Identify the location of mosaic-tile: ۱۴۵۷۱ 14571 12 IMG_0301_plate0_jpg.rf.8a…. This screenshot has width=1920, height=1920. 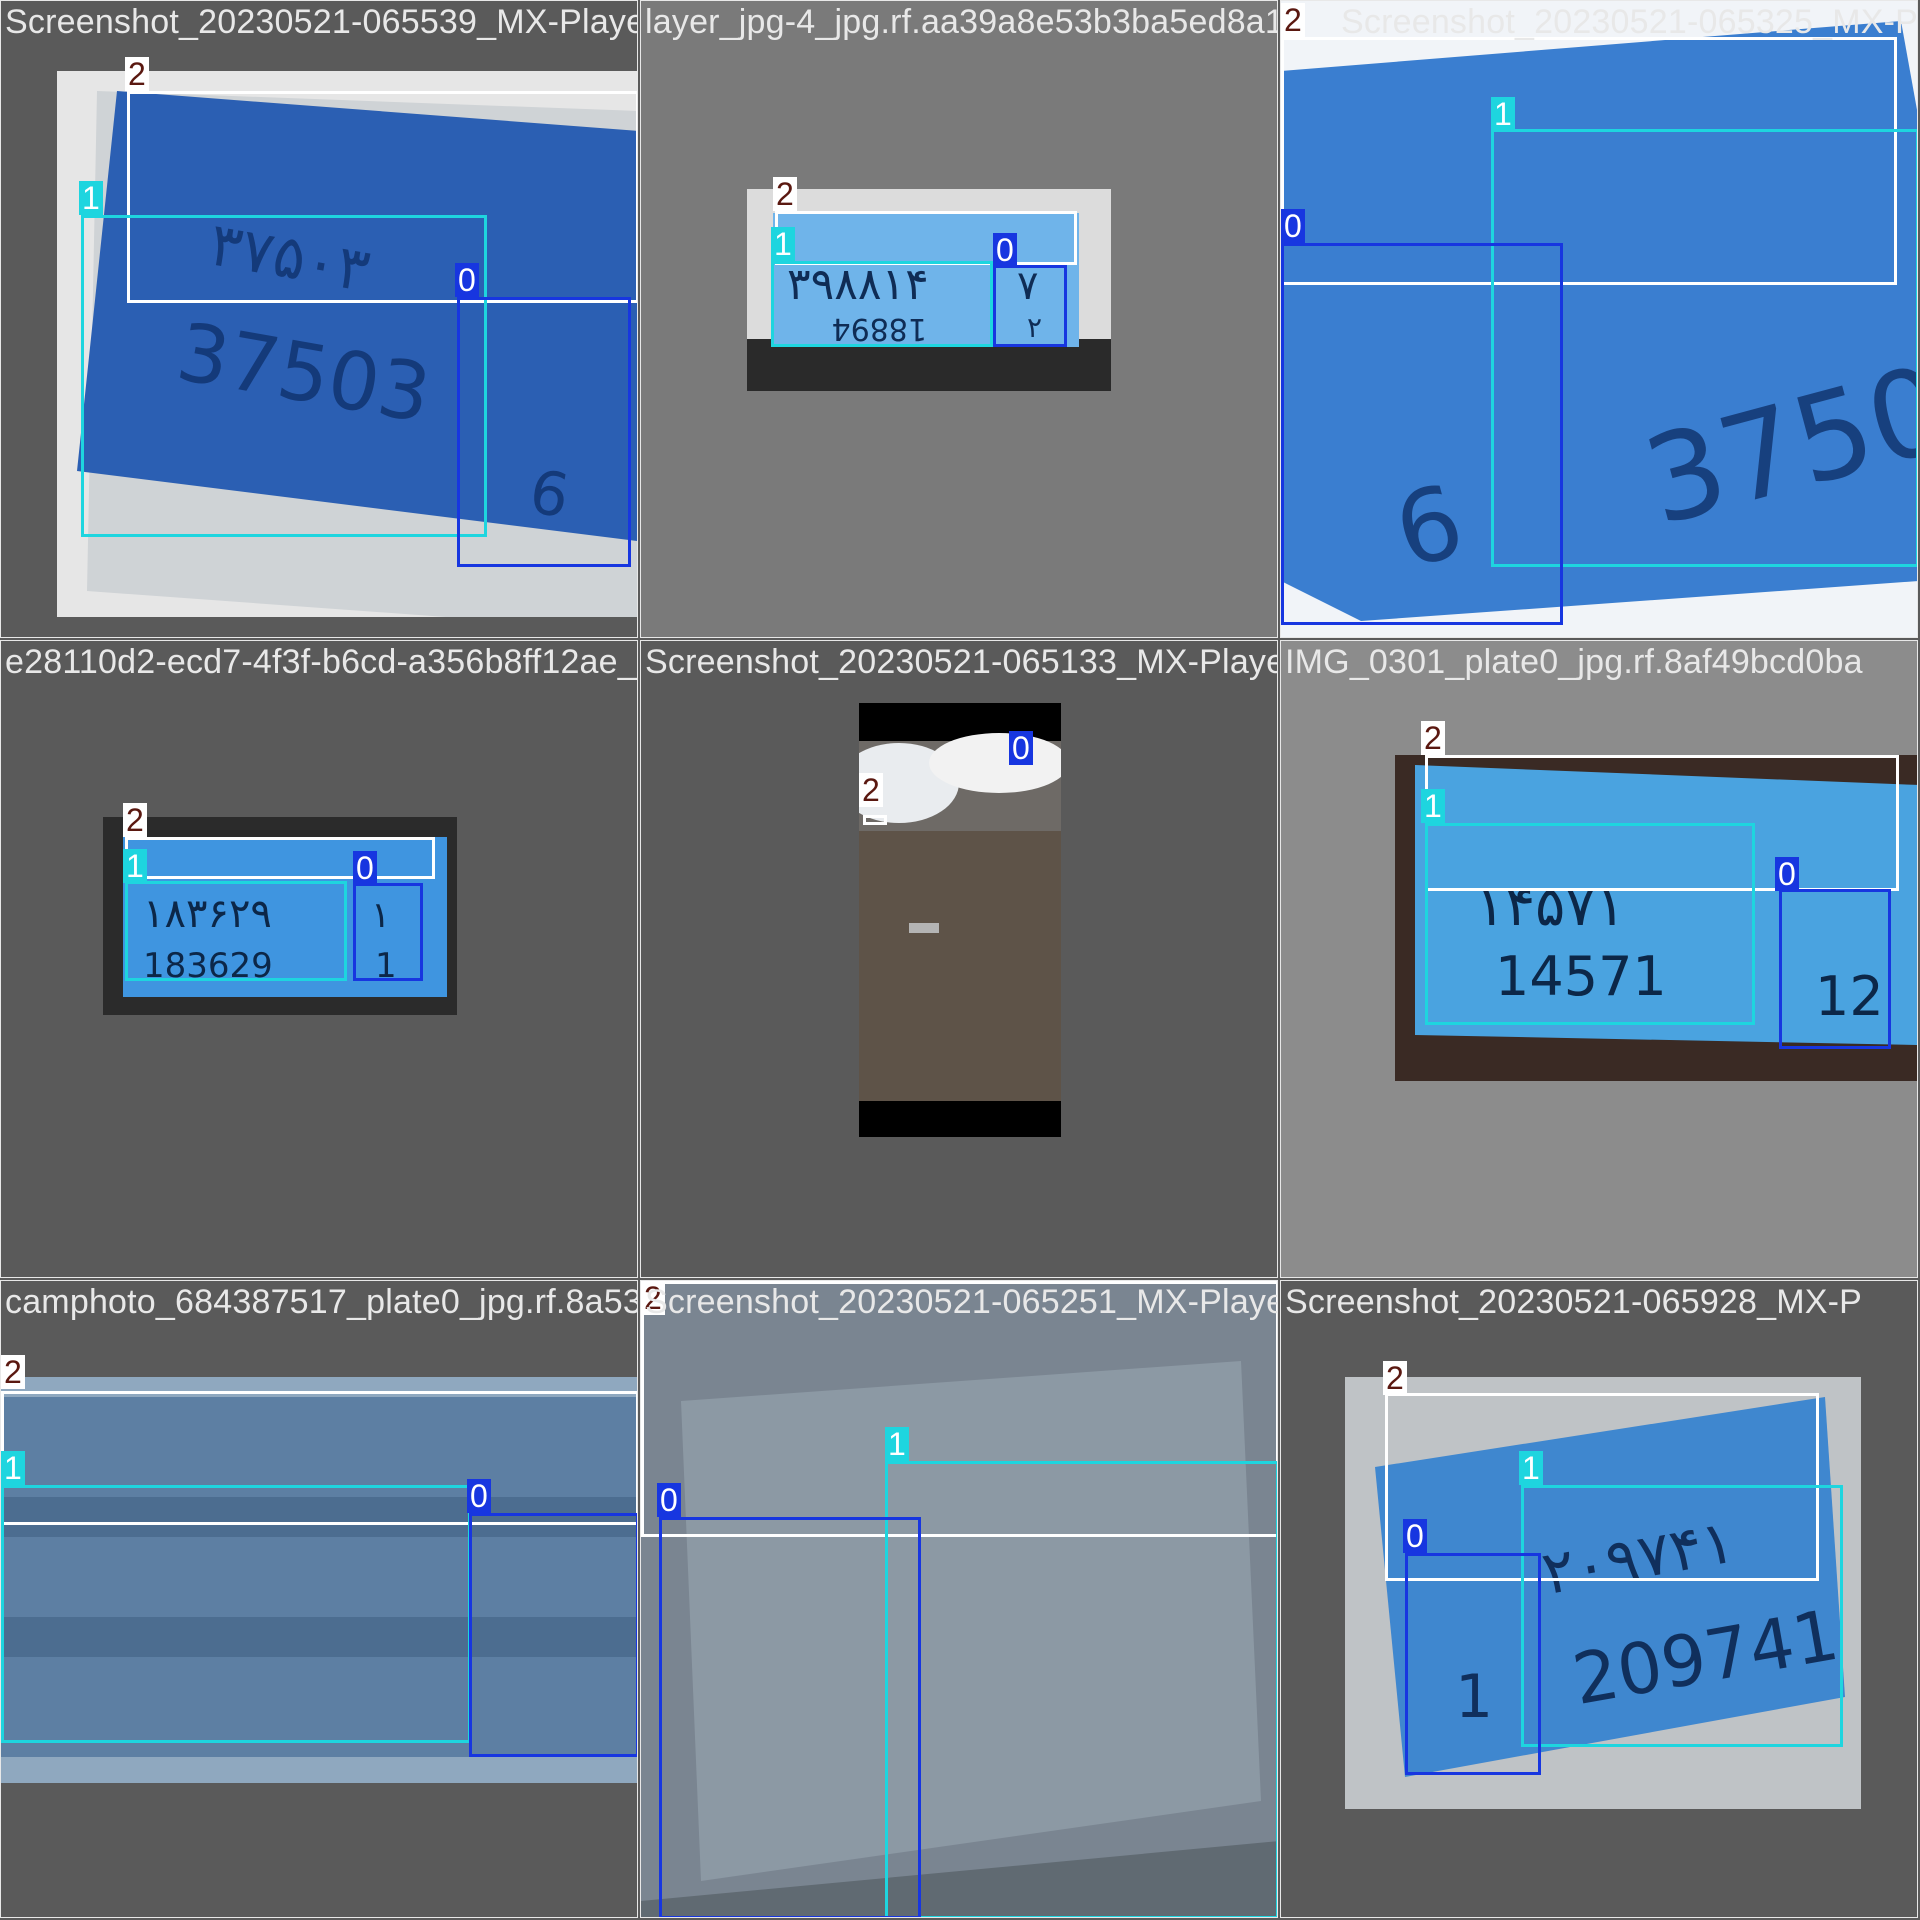
(1599, 959).